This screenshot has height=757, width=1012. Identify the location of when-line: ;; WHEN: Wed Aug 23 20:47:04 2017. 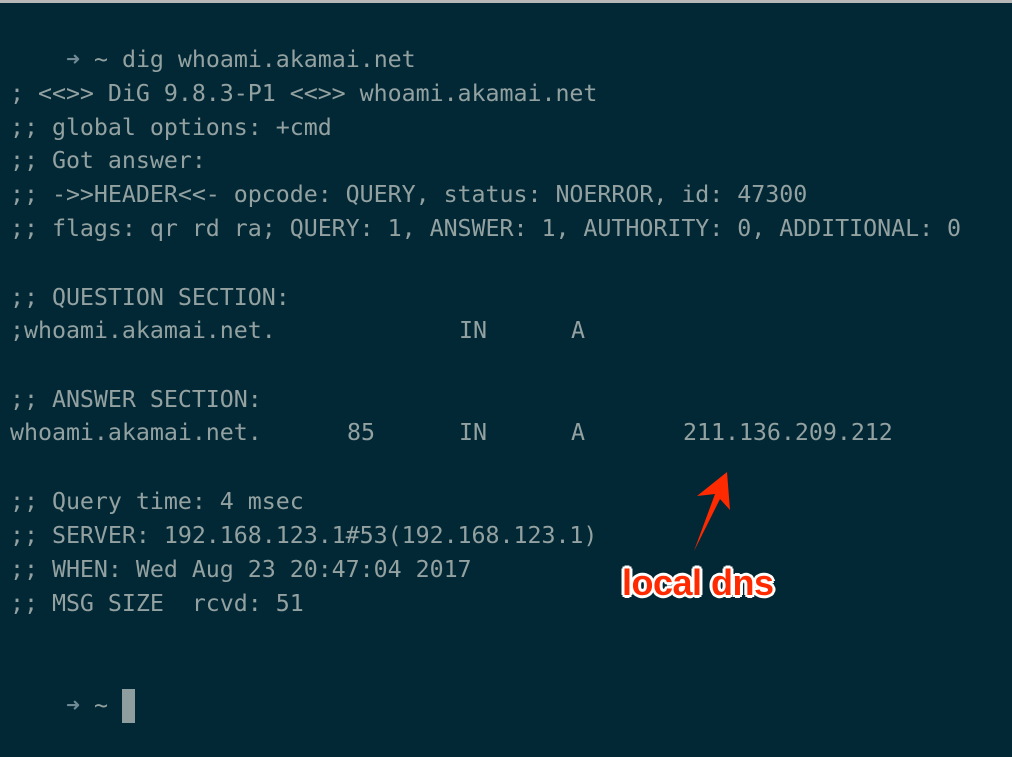
(241, 569).